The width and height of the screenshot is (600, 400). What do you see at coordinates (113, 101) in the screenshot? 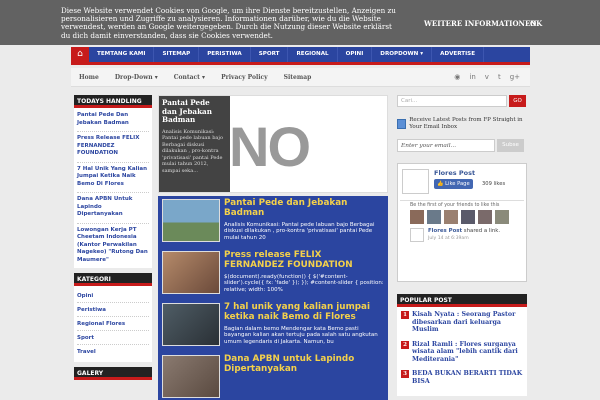
I see `handling-title: TODAYS HANDLING` at bounding box center [113, 101].